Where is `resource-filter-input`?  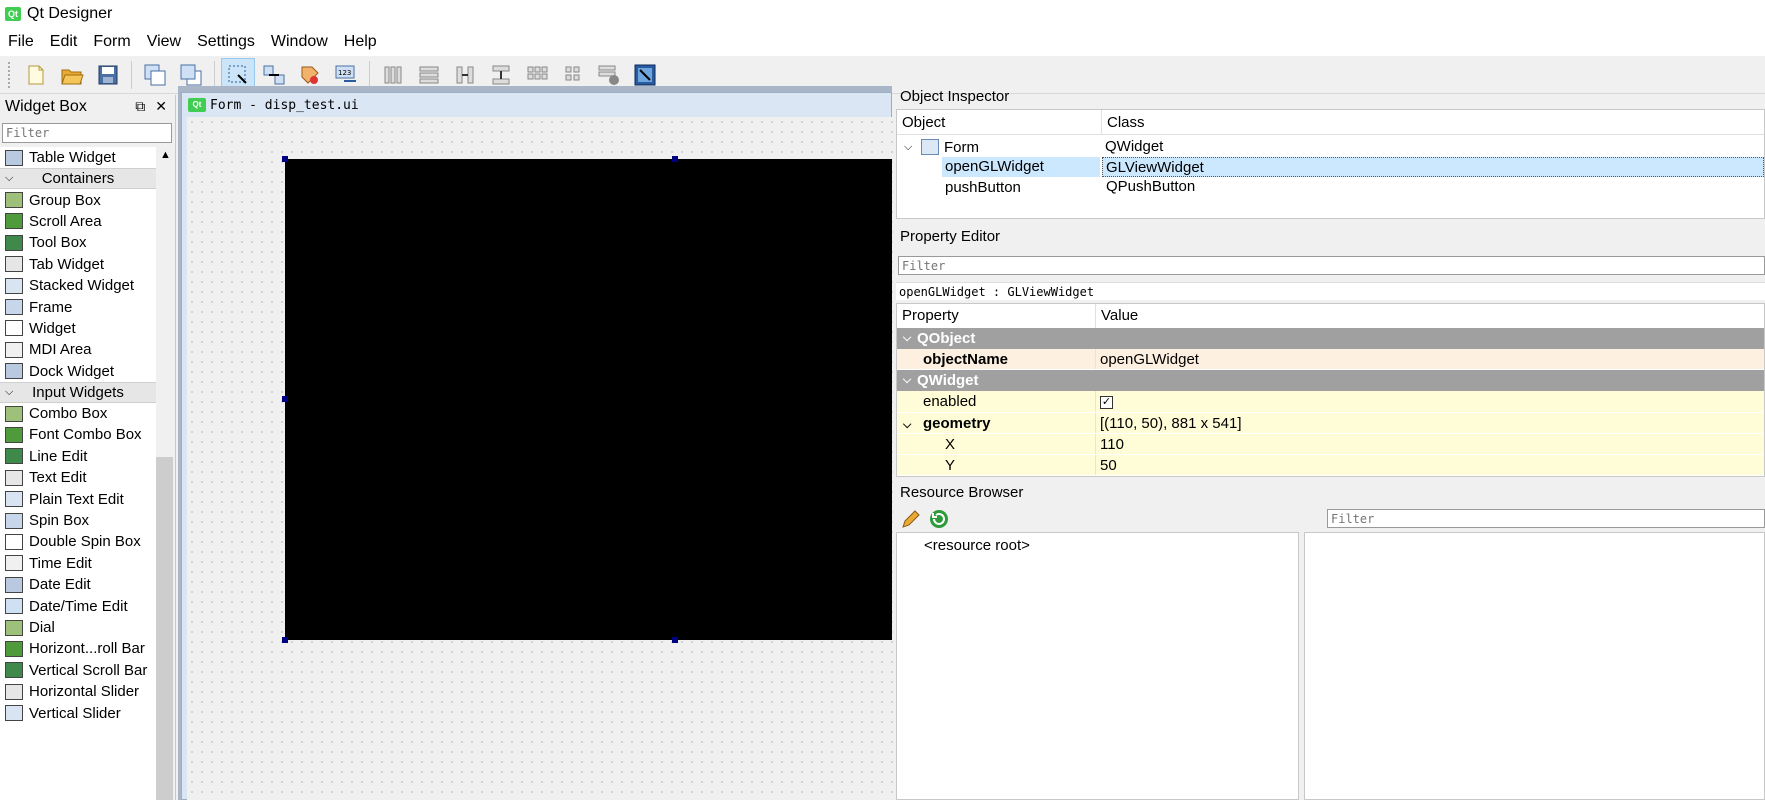 resource-filter-input is located at coordinates (1546, 518).